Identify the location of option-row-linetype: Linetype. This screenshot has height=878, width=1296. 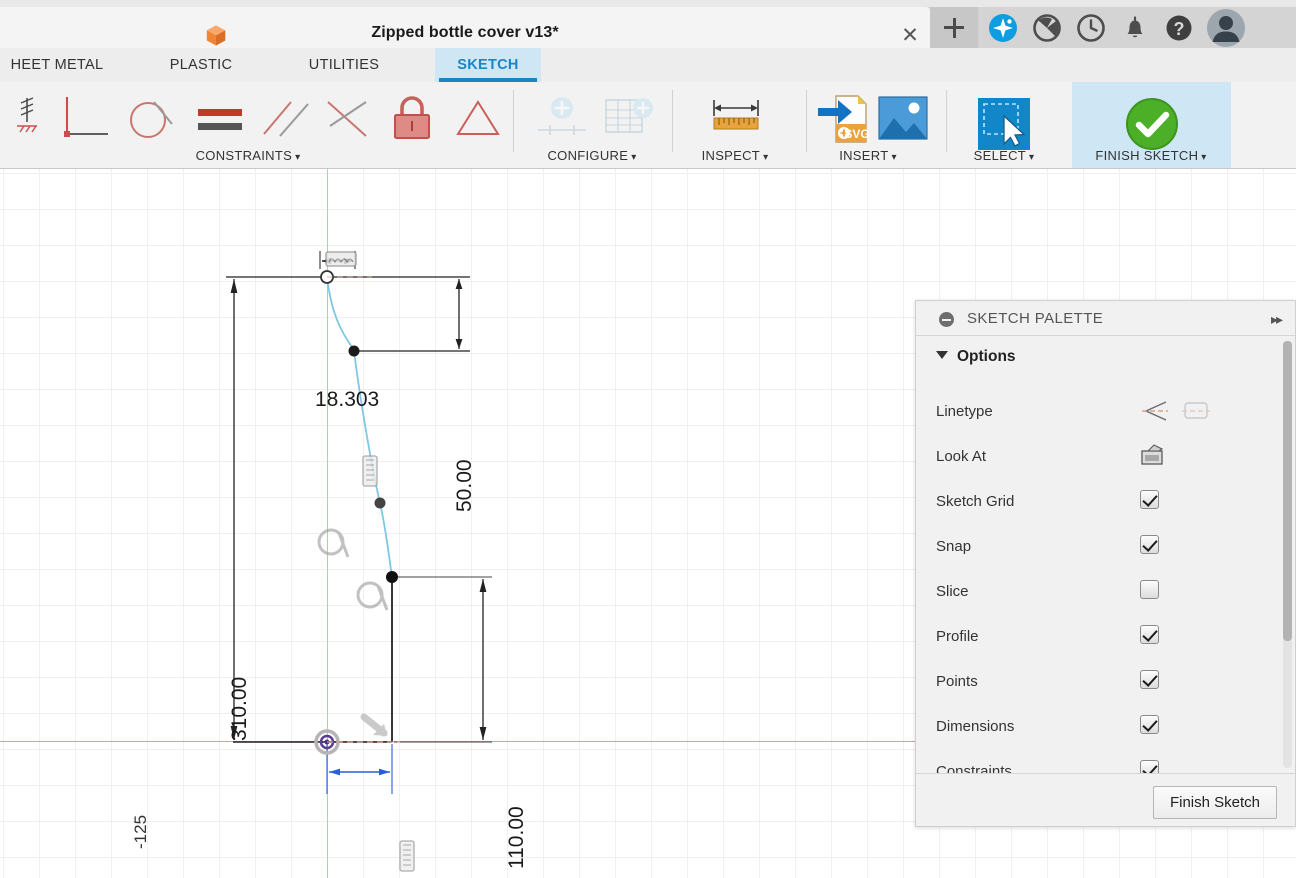
(1086, 414).